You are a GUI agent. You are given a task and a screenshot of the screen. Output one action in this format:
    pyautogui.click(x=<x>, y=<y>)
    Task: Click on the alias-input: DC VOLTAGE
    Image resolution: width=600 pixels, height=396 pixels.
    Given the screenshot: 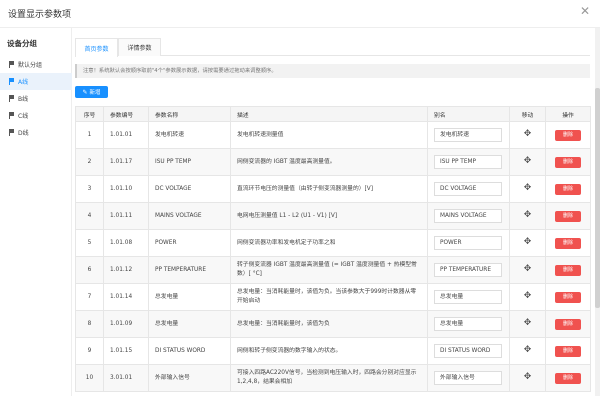 What is the action you would take?
    pyautogui.click(x=468, y=189)
    